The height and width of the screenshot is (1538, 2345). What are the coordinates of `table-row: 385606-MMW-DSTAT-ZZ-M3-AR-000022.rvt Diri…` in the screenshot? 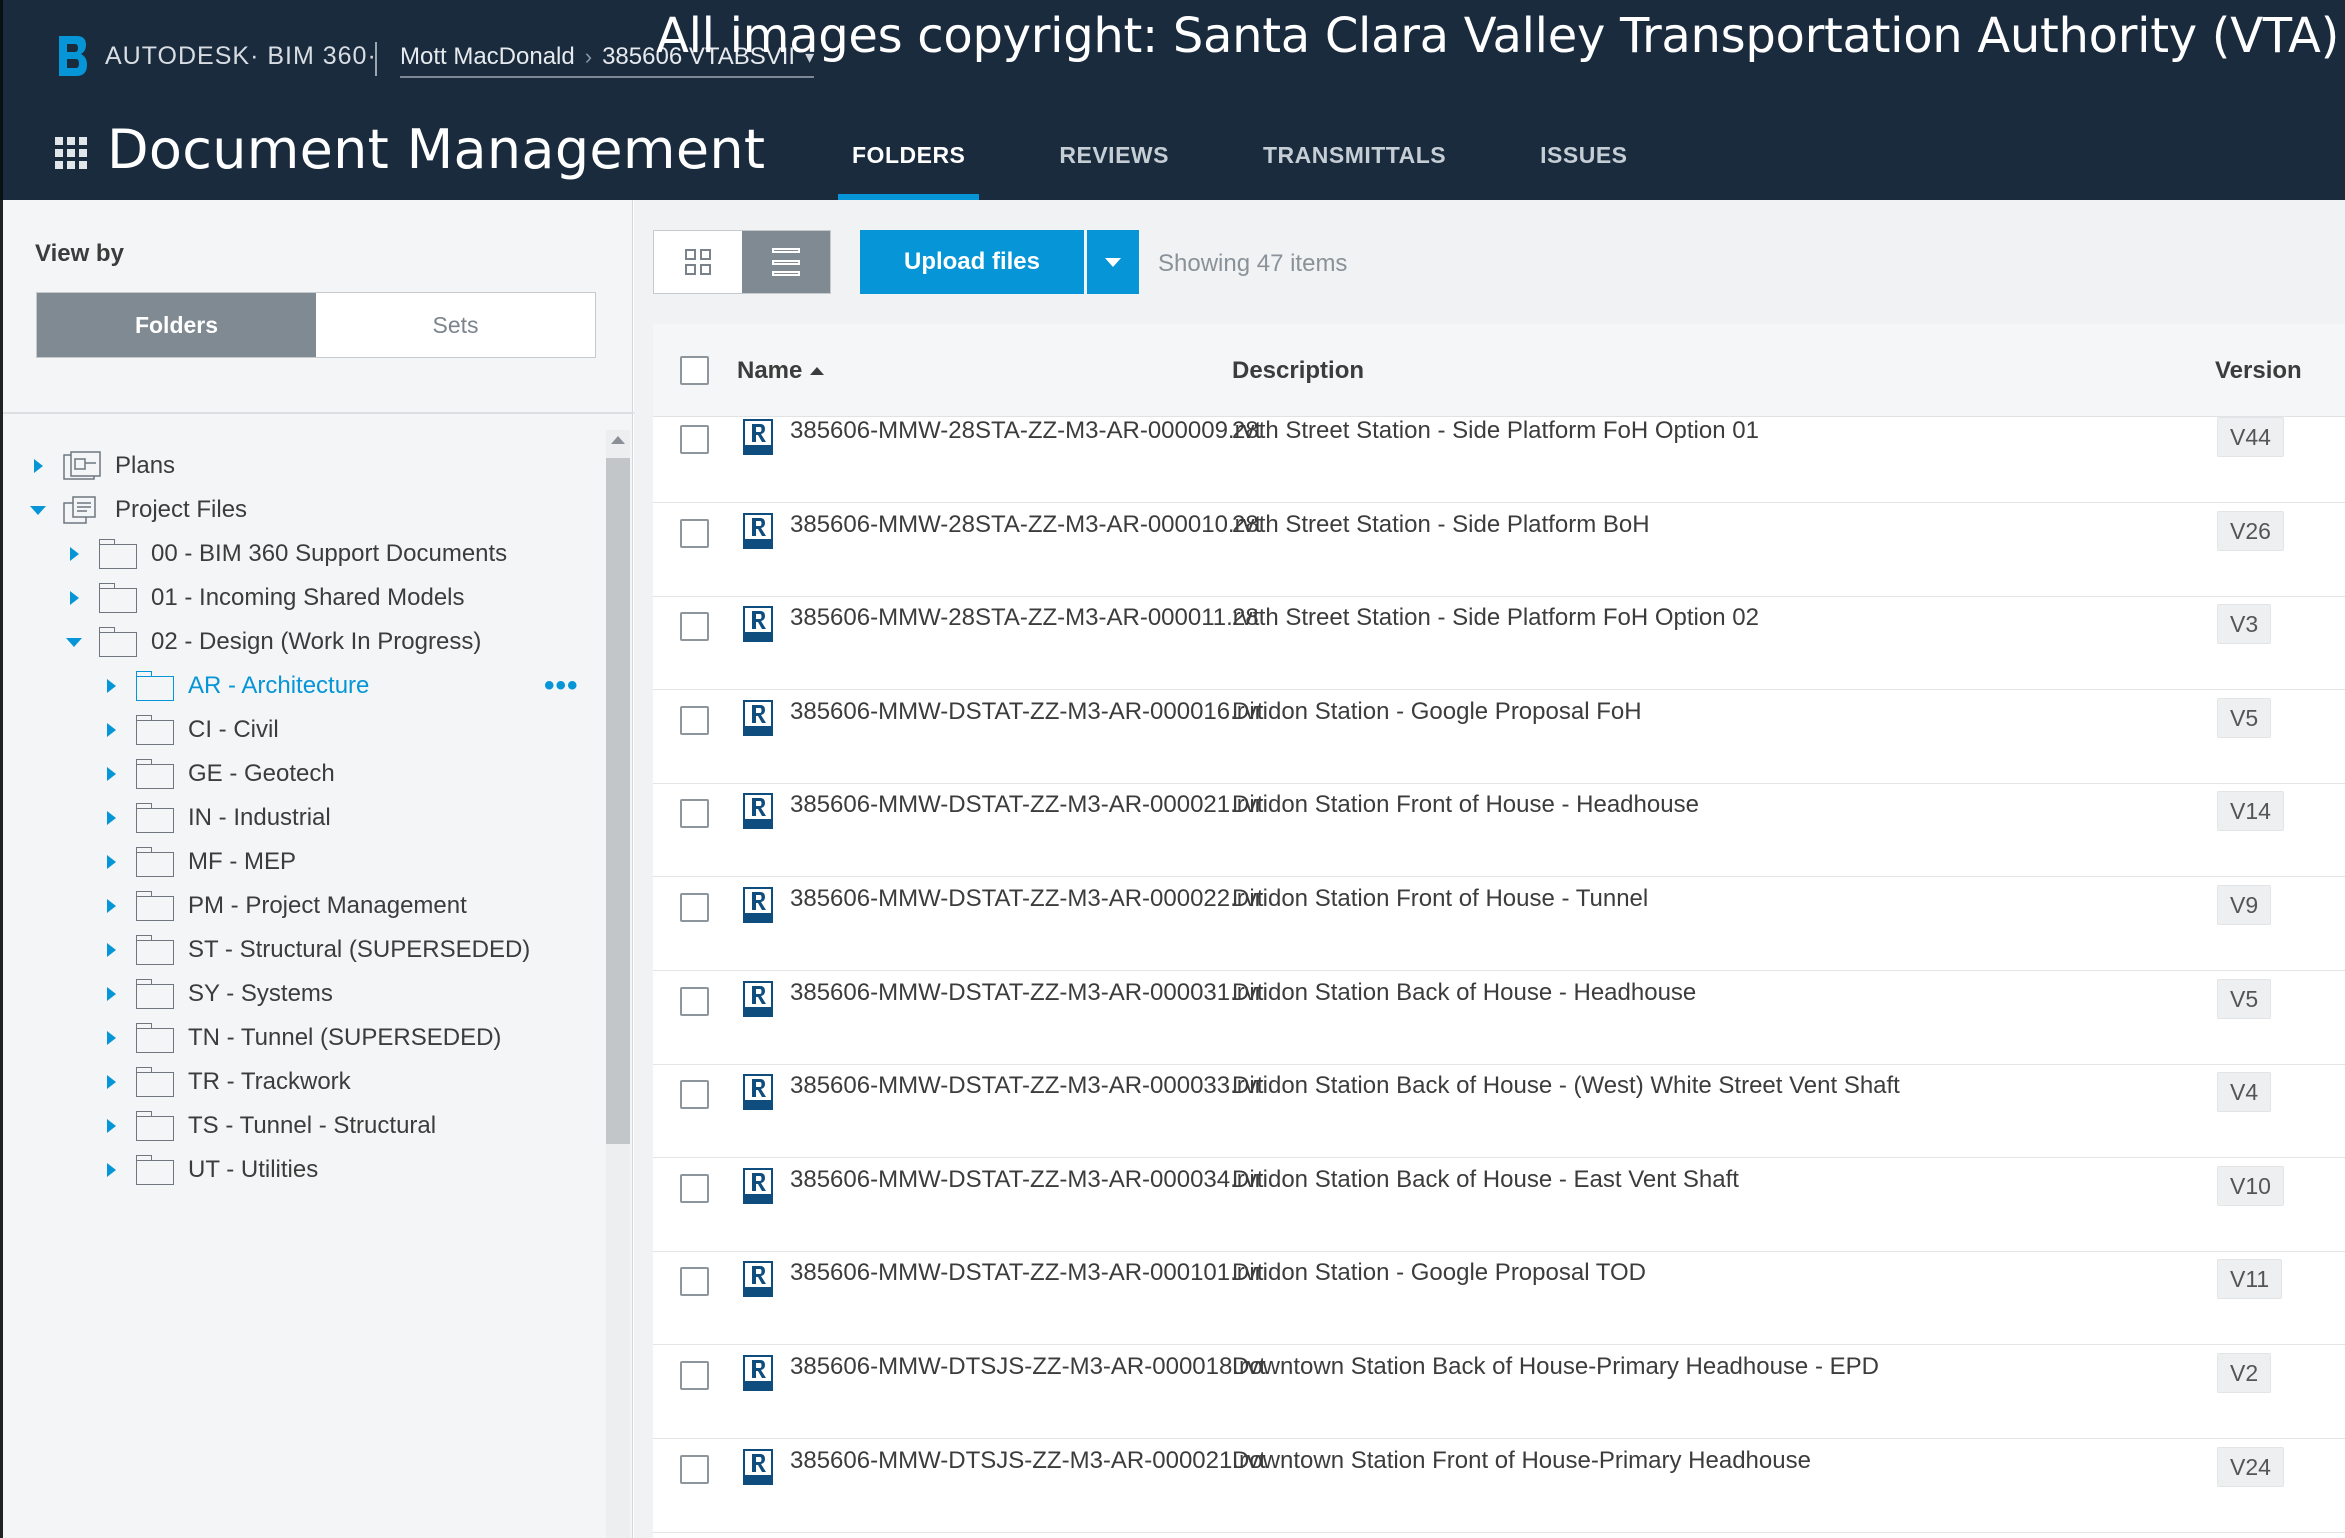 It's located at (1499, 924).